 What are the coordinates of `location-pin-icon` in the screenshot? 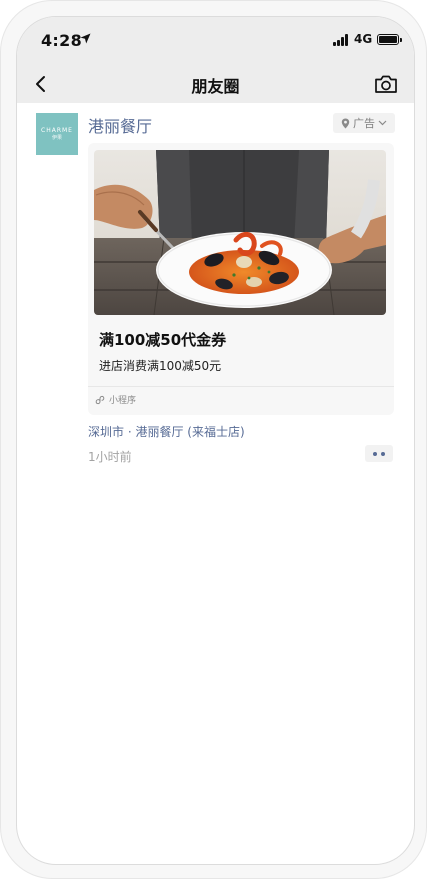 It's located at (345, 123).